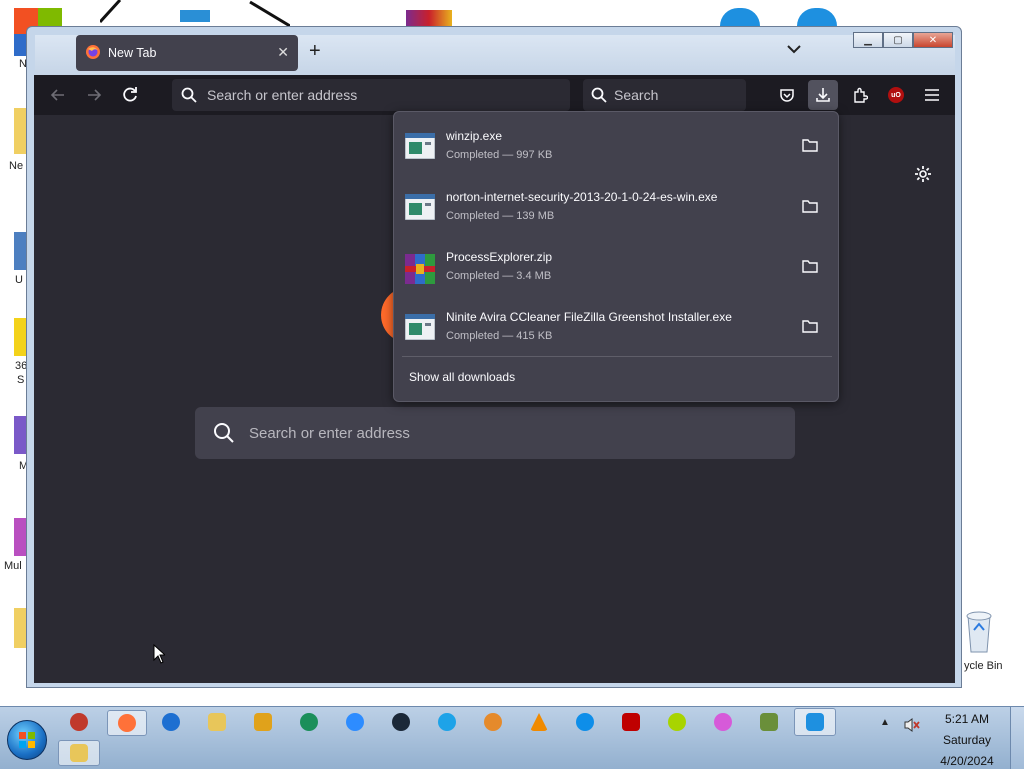 The image size is (1024, 772). I want to click on taskbar-zoom-icon, so click(355, 722).